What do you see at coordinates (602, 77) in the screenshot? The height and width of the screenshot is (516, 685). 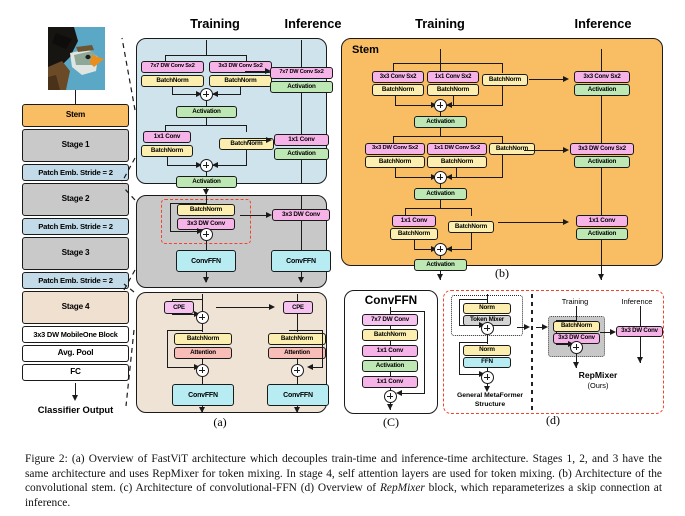 I see `b-inf-3x3conv-sx2: 3x3 Conv Sx2` at bounding box center [602, 77].